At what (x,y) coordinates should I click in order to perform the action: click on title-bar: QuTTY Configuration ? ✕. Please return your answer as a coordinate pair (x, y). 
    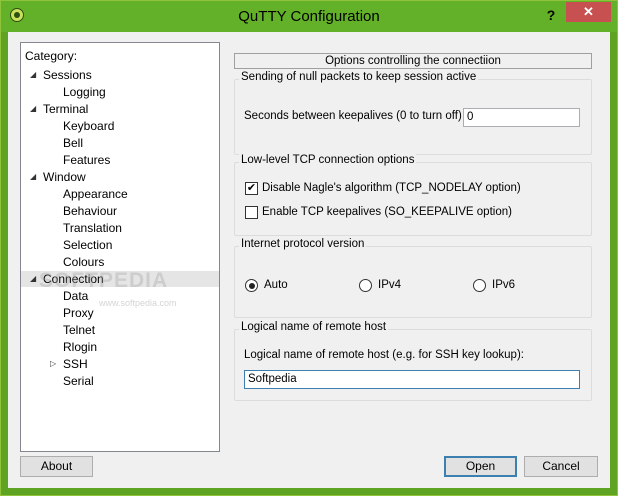
    Looking at the image, I should click on (309, 16).